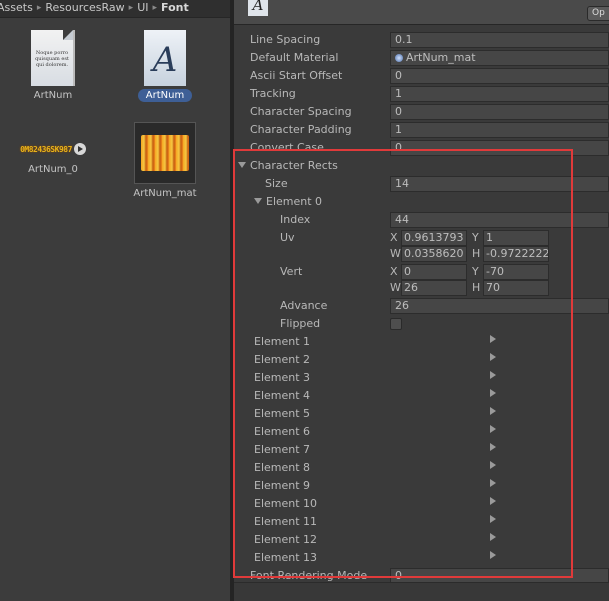  What do you see at coordinates (287, 147) in the screenshot?
I see `field-label: Convert Case` at bounding box center [287, 147].